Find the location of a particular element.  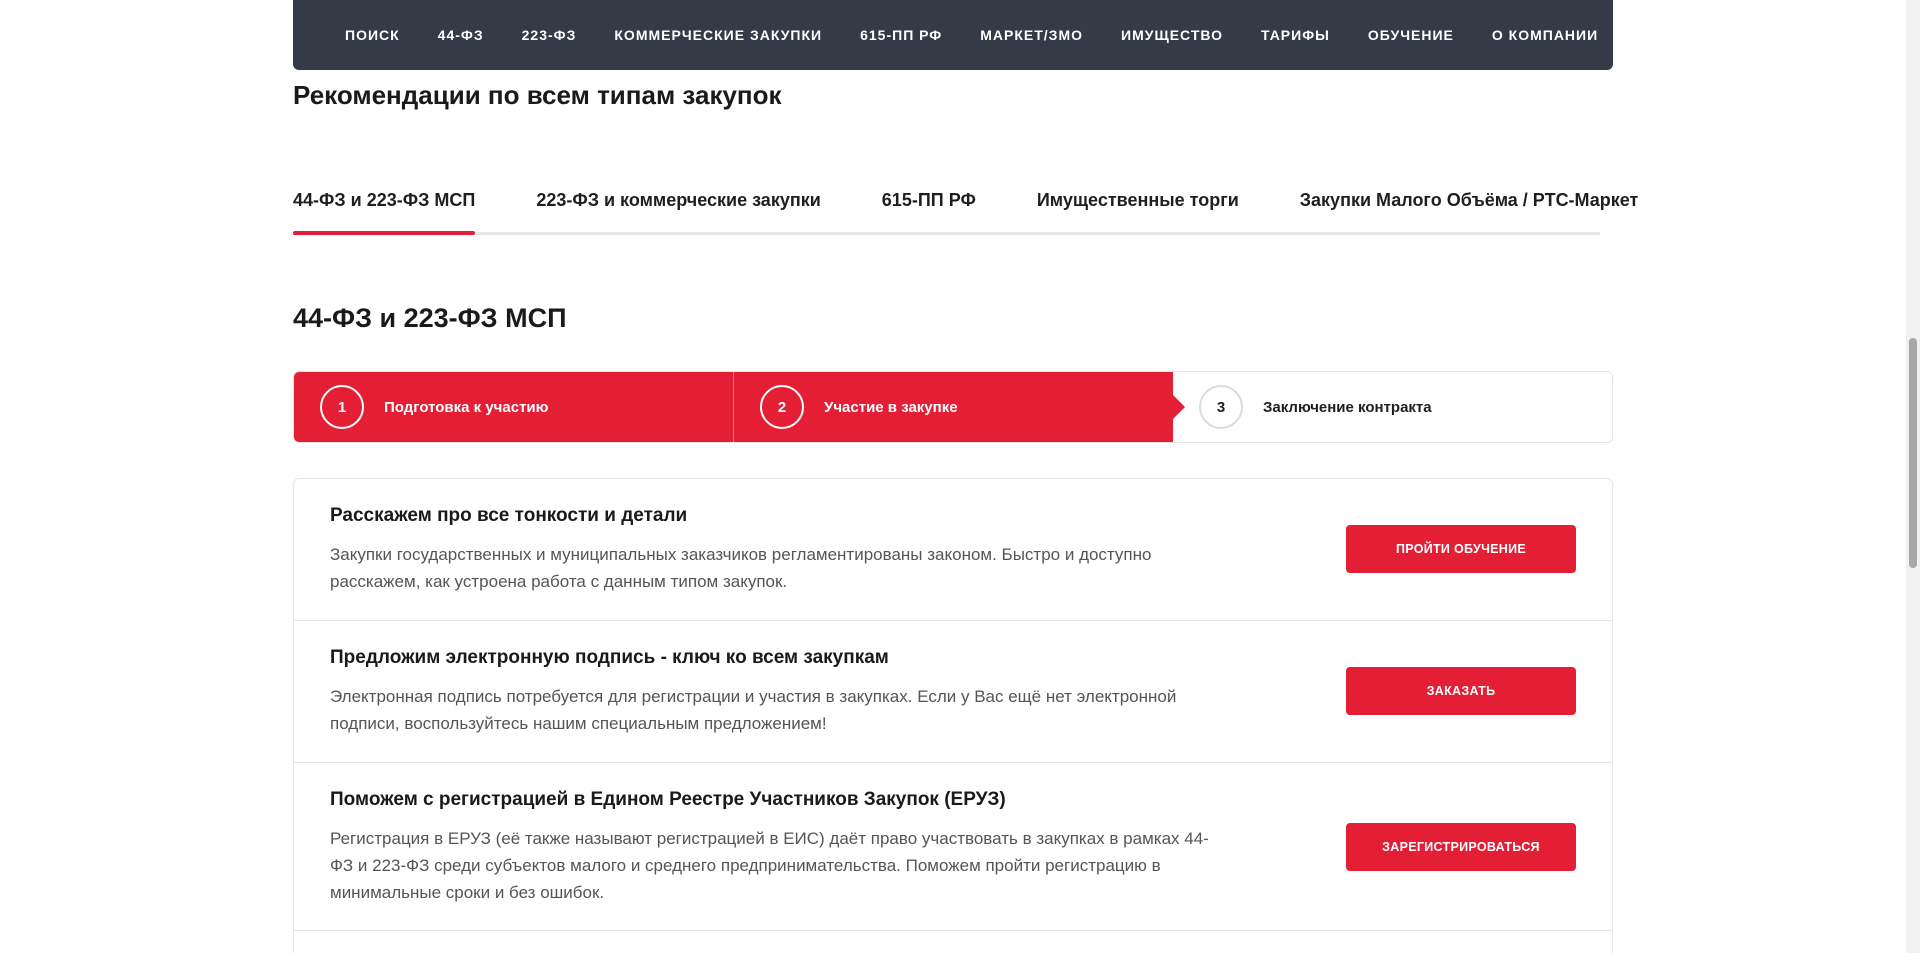

step-preparation: 1 Подготовка к участию is located at coordinates (513, 407).